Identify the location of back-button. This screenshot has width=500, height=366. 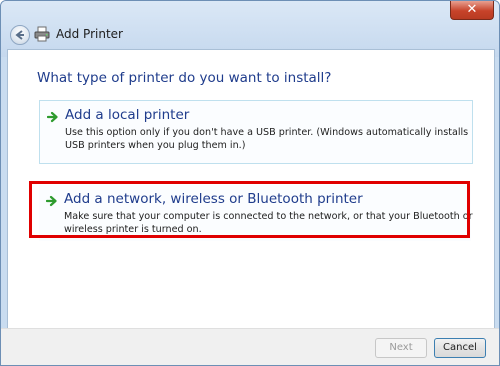
(20, 35).